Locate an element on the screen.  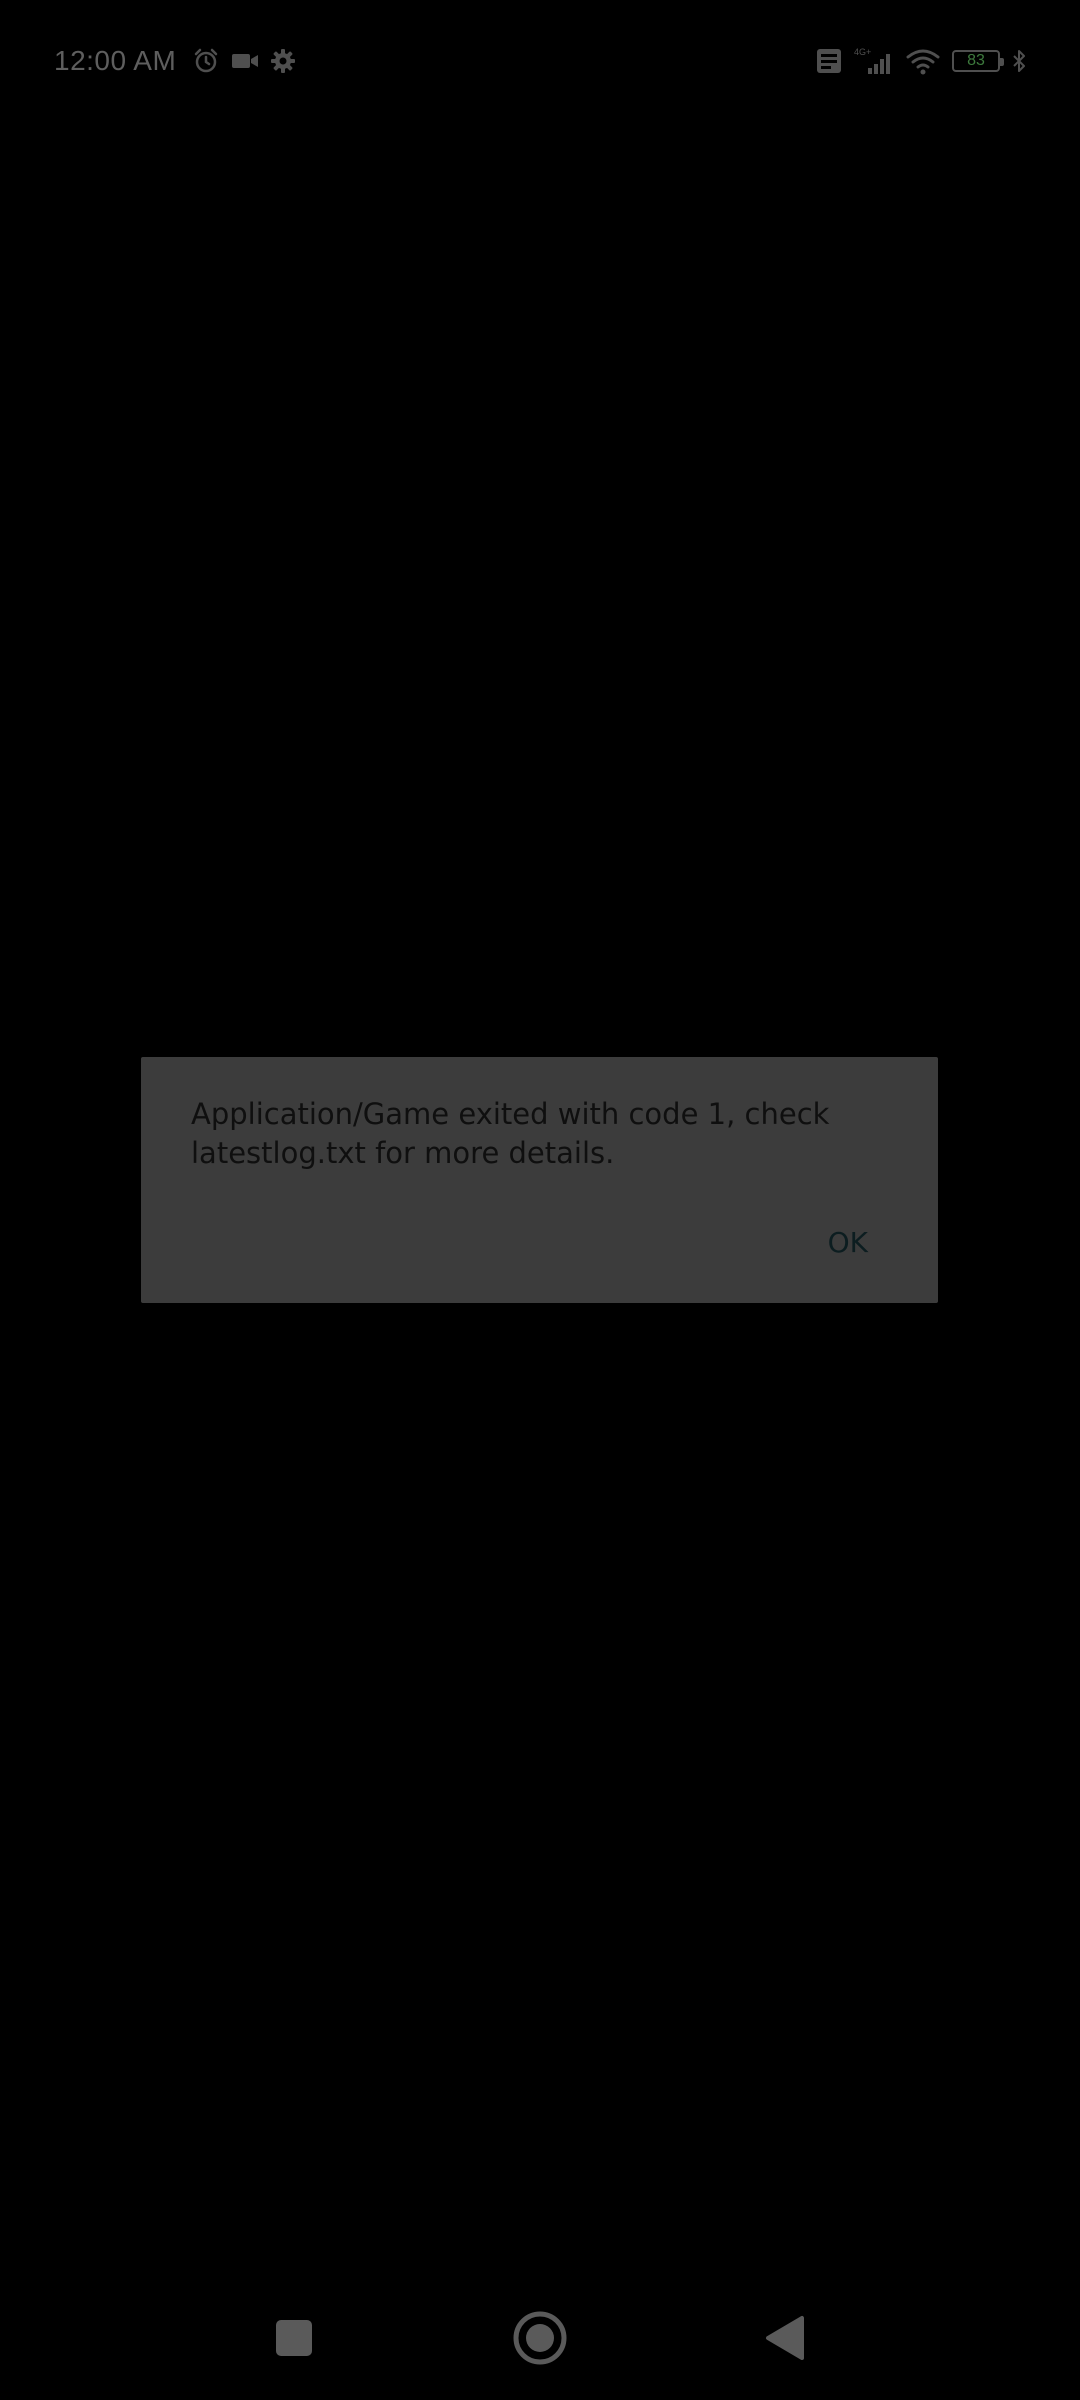
battery-icon: 83 is located at coordinates (978, 61).